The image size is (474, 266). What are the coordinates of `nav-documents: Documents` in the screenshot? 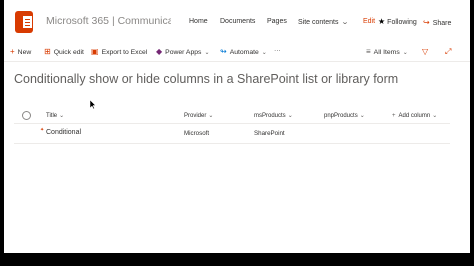 It's located at (237, 21).